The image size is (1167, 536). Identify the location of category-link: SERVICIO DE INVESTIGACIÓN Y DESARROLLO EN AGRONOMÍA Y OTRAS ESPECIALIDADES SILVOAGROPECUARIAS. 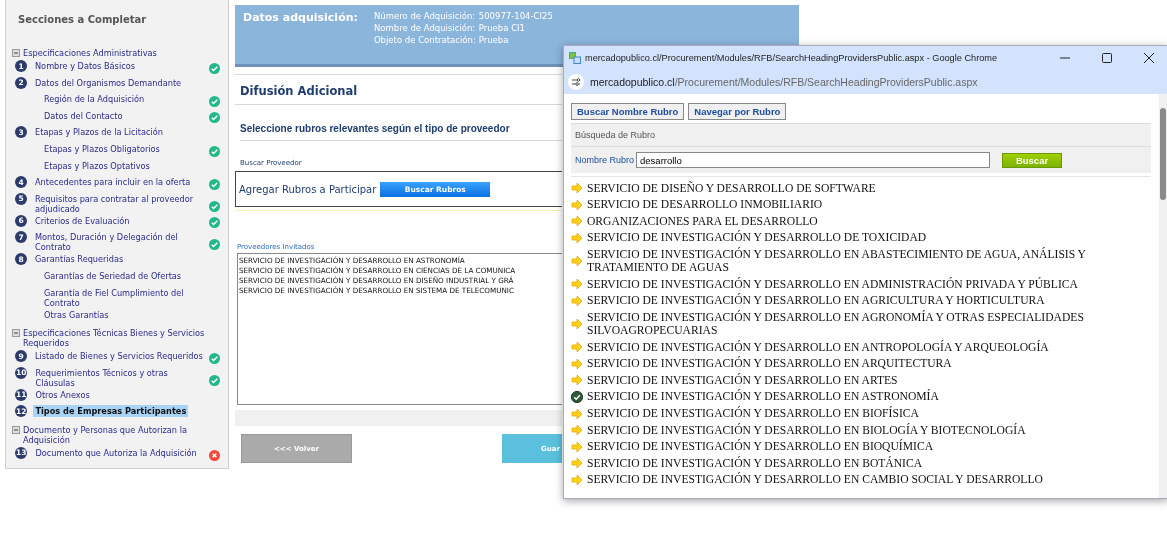
(869, 324).